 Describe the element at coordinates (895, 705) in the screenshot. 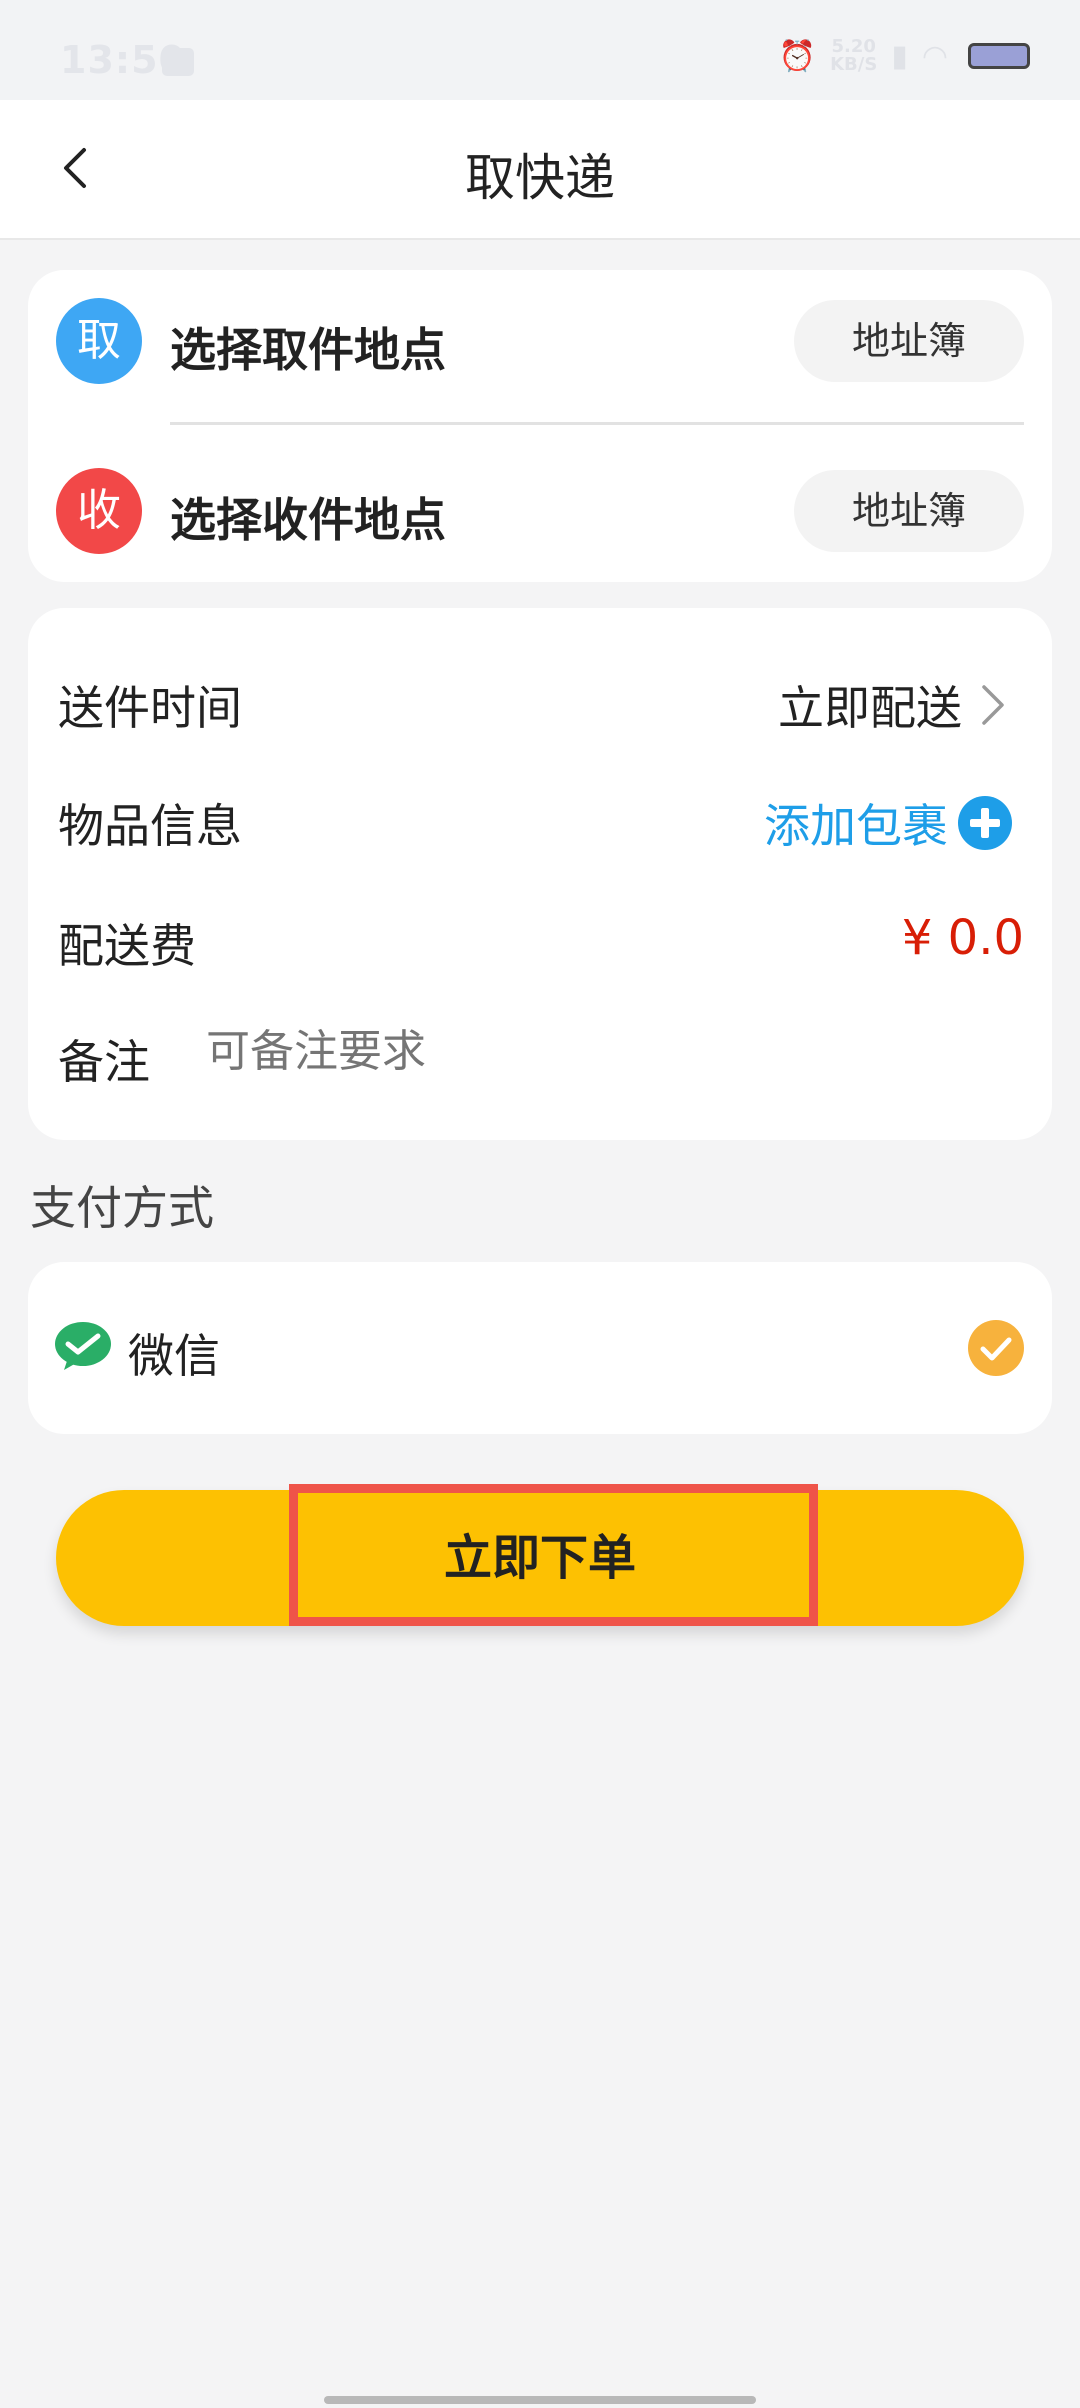

I see `delivery-time-value: 立即配送` at that location.